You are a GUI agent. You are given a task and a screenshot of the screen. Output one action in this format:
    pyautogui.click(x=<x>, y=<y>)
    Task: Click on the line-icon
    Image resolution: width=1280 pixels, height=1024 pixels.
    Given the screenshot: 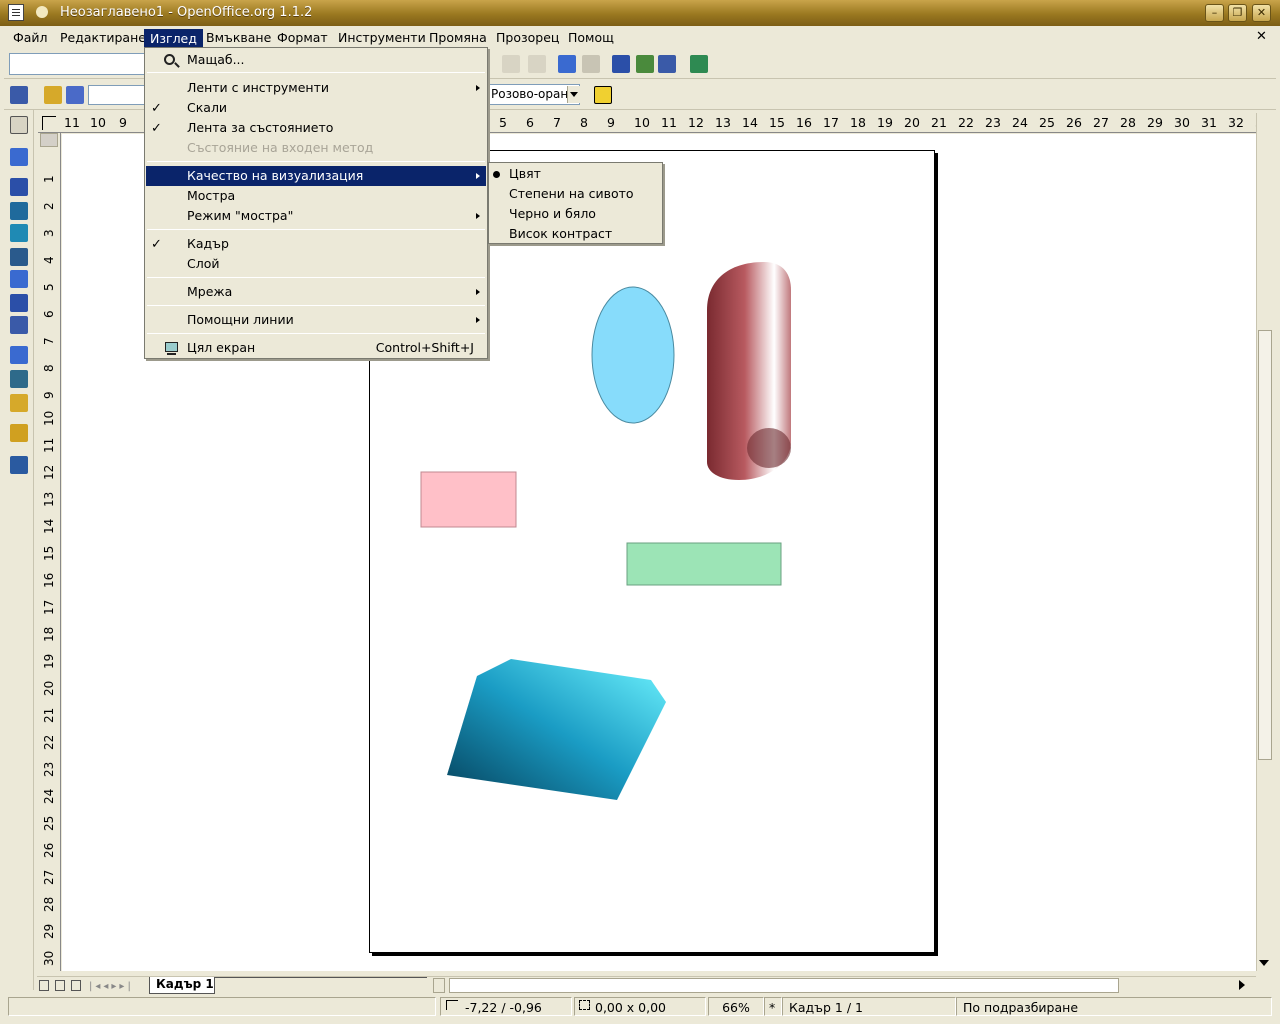 What is the action you would take?
    pyautogui.click(x=53, y=95)
    